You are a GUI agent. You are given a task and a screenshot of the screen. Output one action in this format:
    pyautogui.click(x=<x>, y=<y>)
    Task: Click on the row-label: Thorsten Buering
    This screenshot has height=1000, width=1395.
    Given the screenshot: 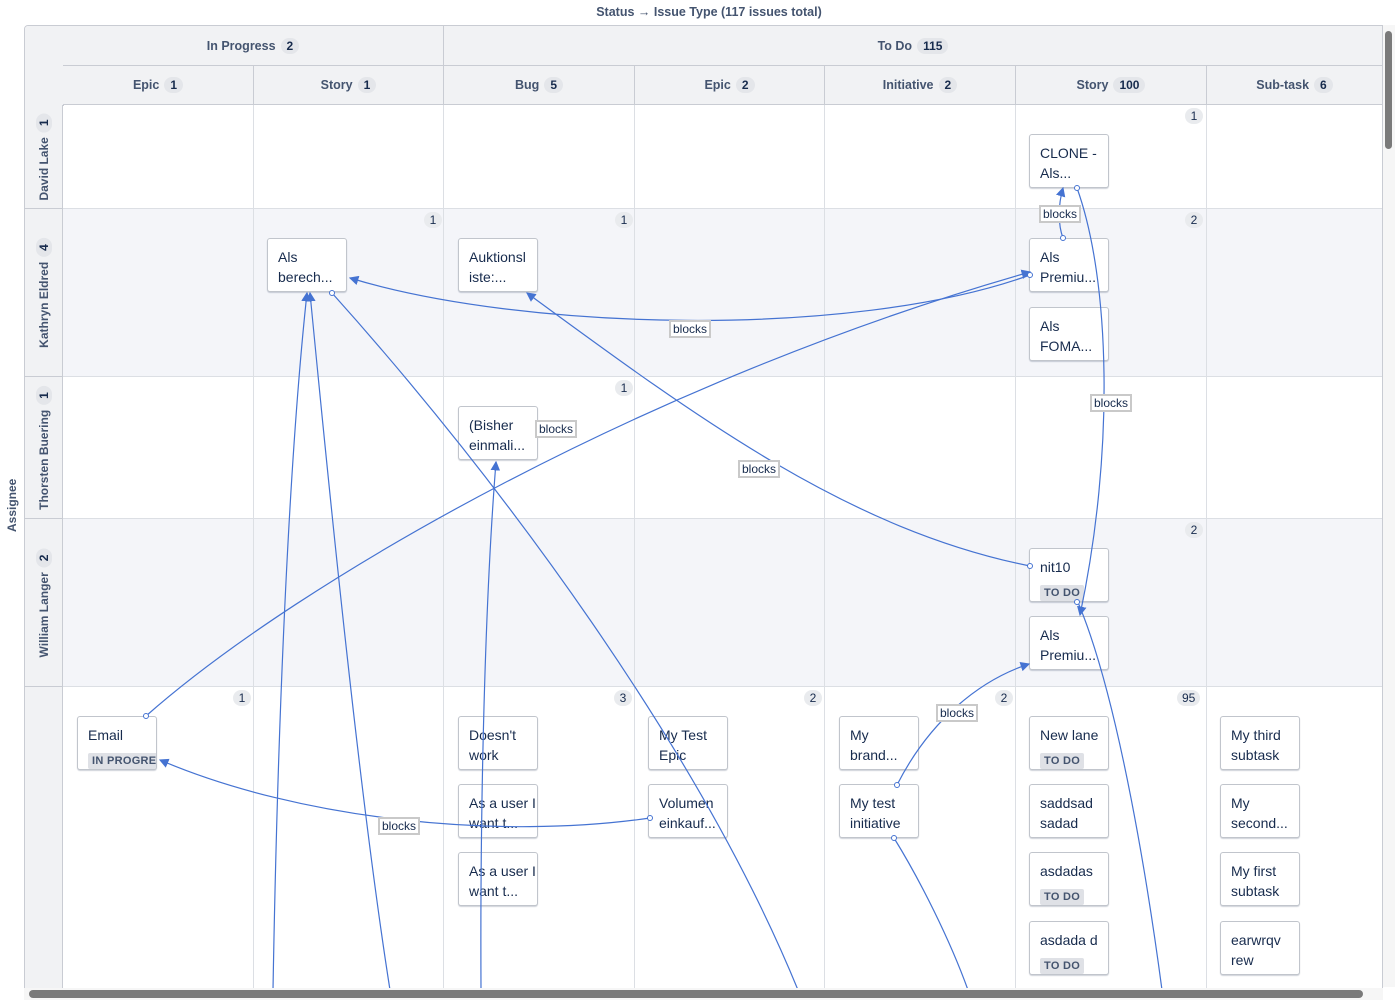 What is the action you would take?
    pyautogui.click(x=43, y=459)
    